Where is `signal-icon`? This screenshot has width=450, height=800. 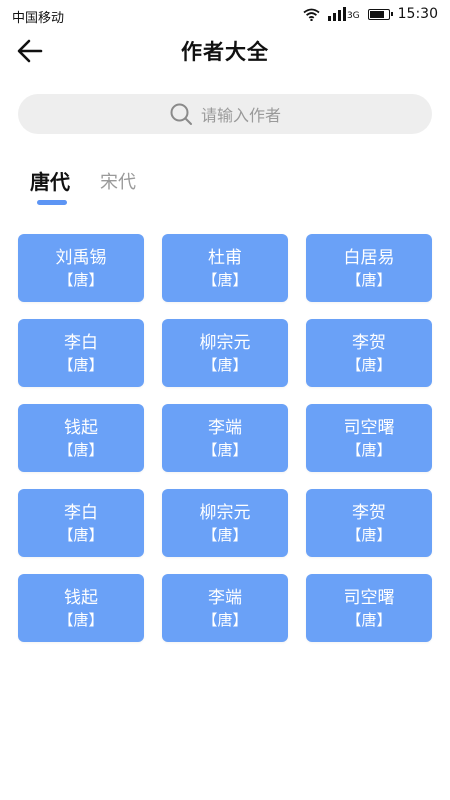 signal-icon is located at coordinates (336, 14).